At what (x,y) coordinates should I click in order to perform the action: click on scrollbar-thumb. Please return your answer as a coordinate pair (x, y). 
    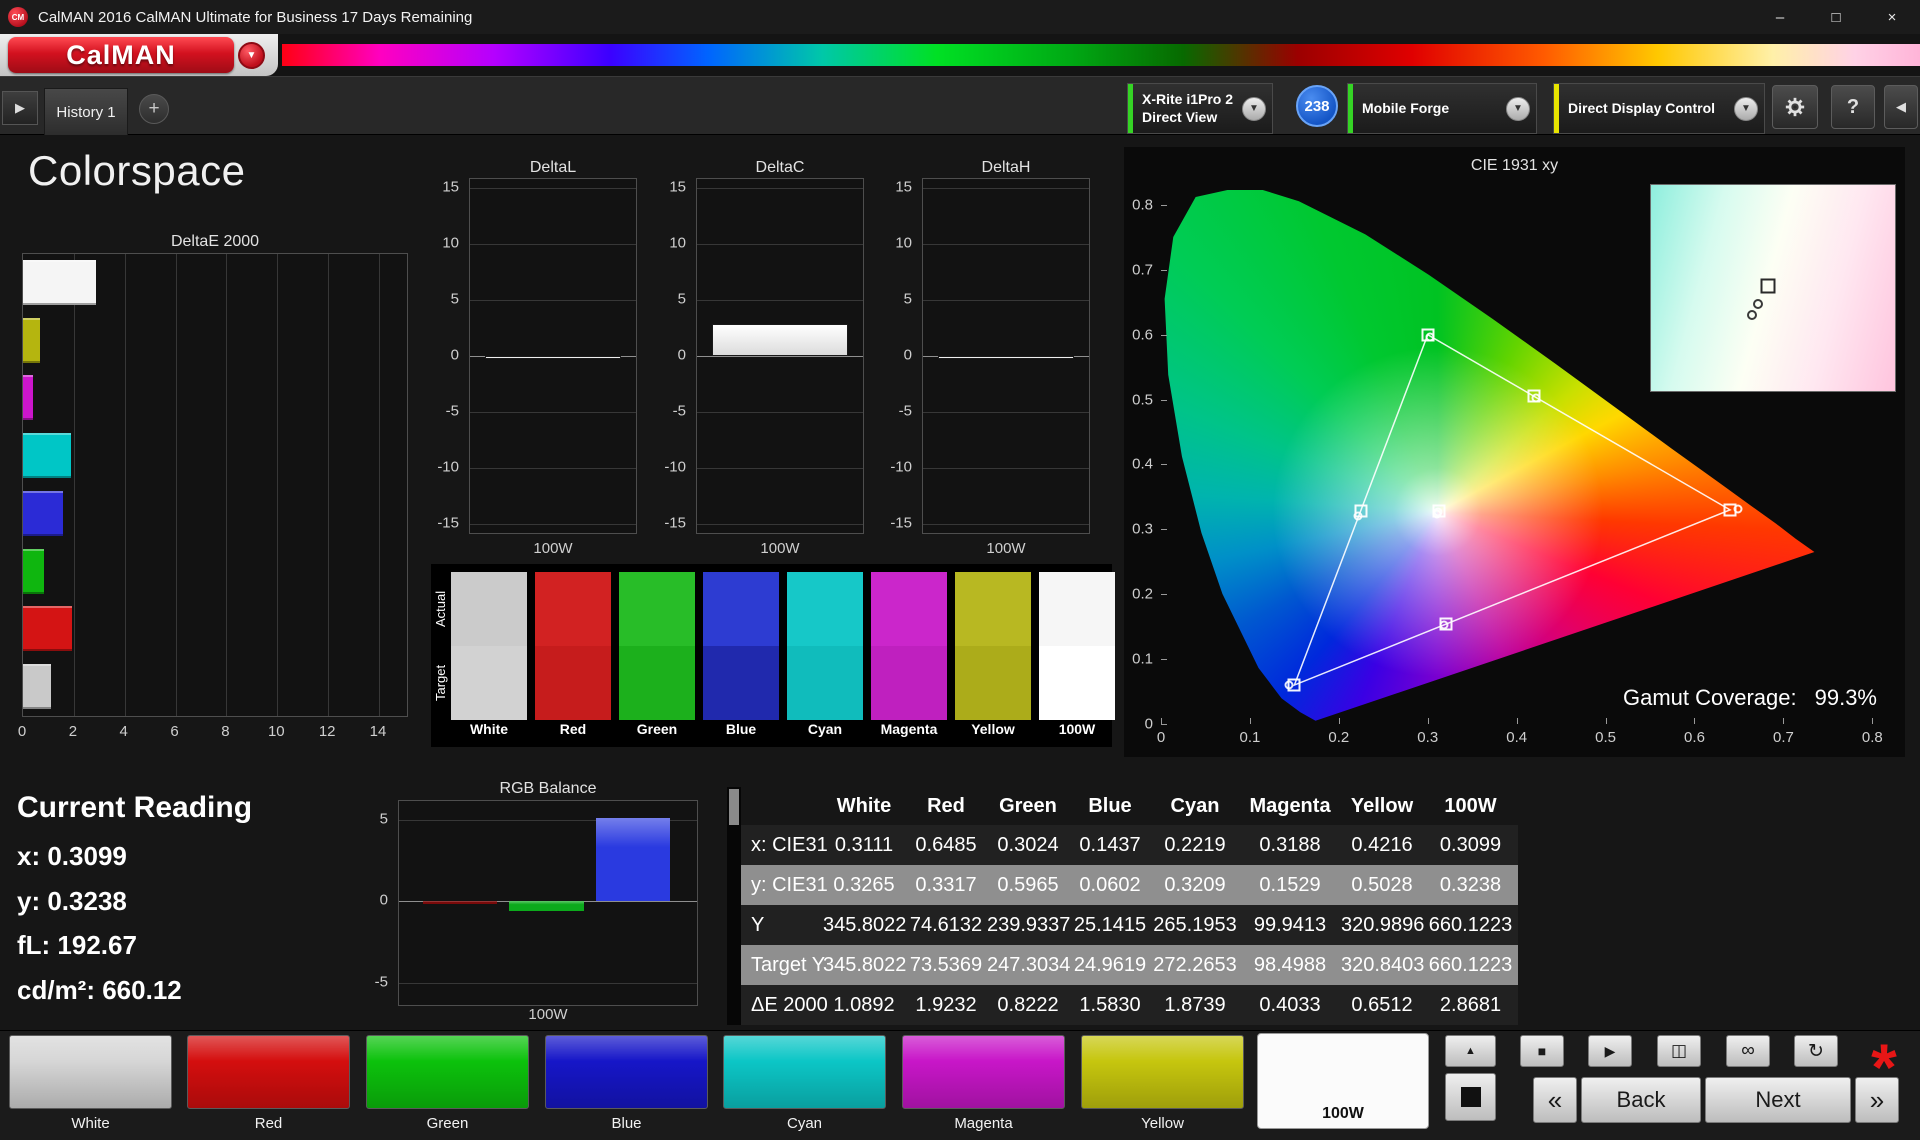
    Looking at the image, I should click on (734, 807).